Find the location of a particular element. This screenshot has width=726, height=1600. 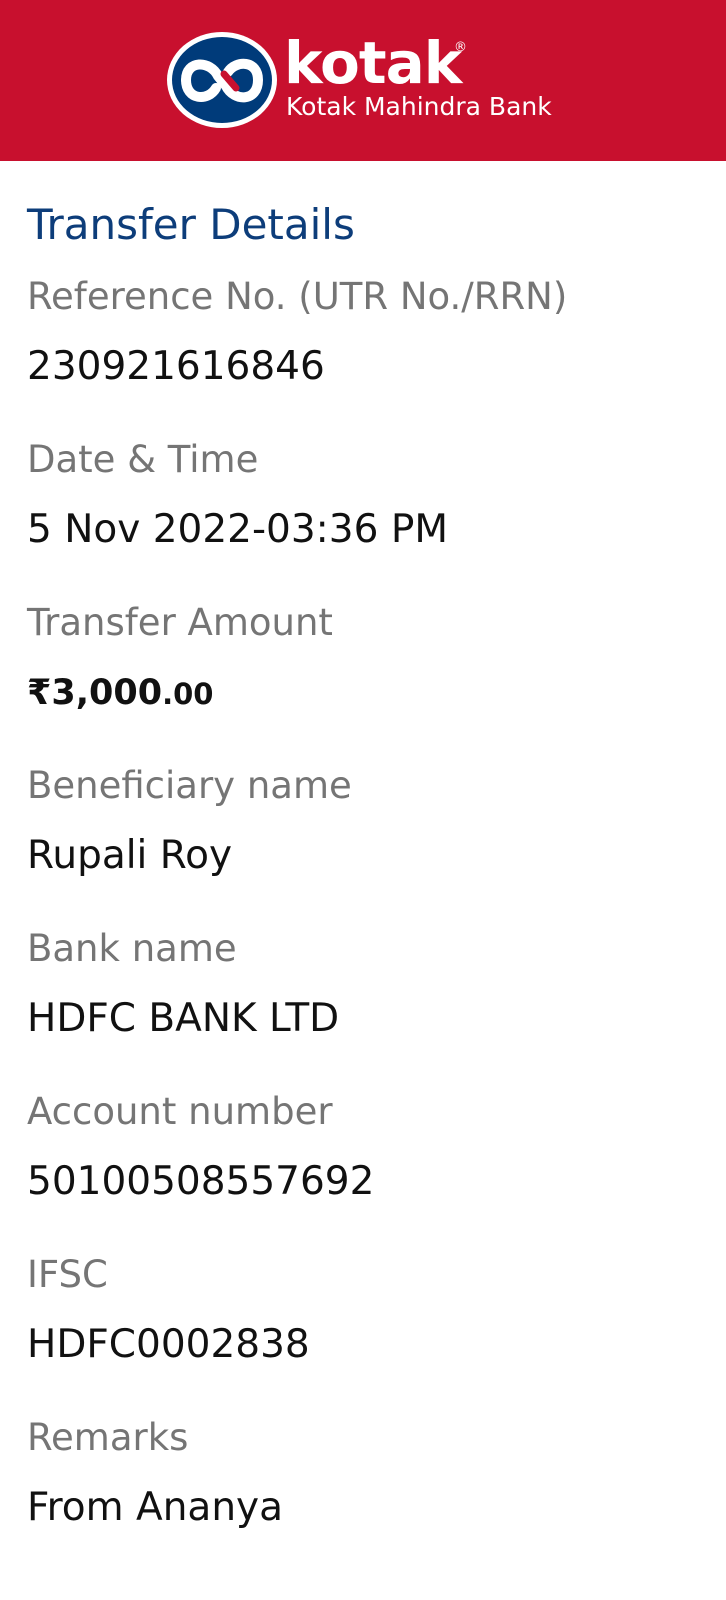

account-number-label: Account number is located at coordinates (180, 1111).